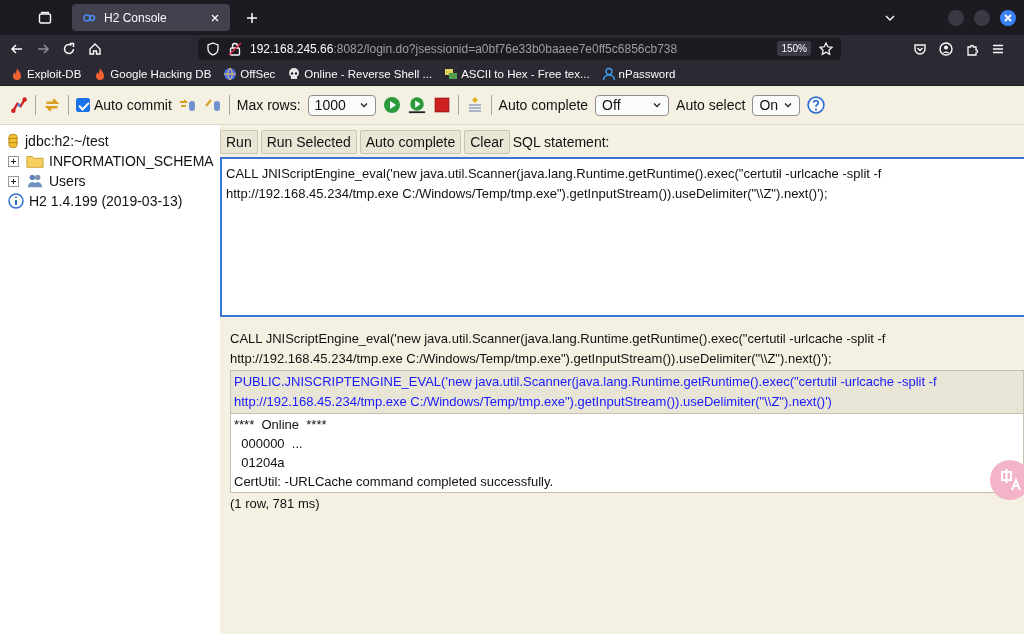 The width and height of the screenshot is (1024, 634). What do you see at coordinates (794, 48) in the screenshot?
I see `zoom-level-button: 150%` at bounding box center [794, 48].